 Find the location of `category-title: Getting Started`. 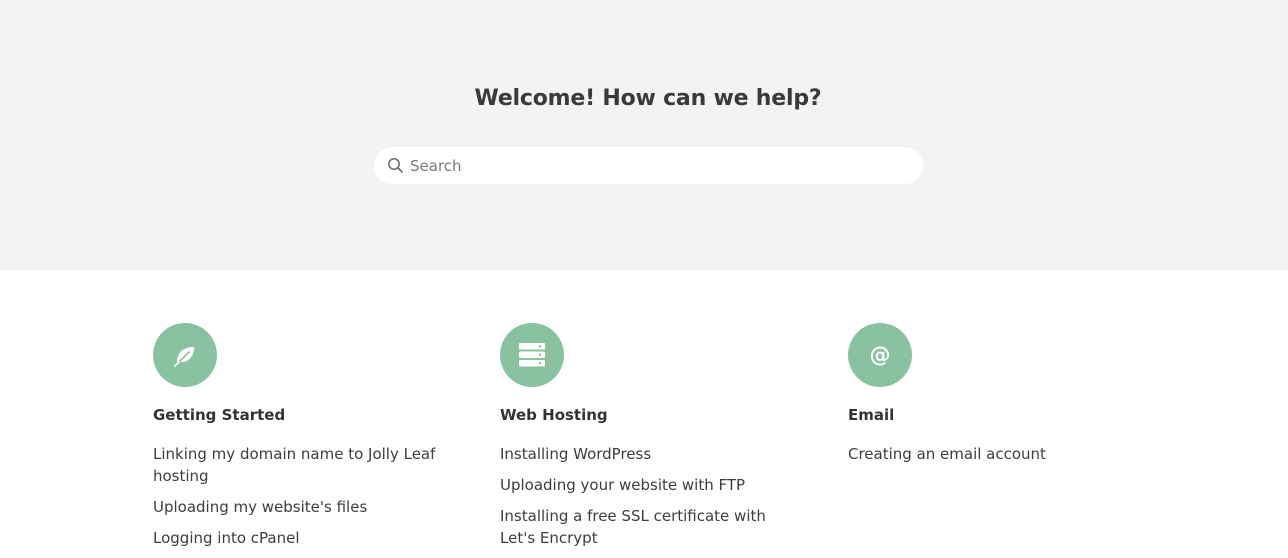

category-title: Getting Started is located at coordinates (219, 415).